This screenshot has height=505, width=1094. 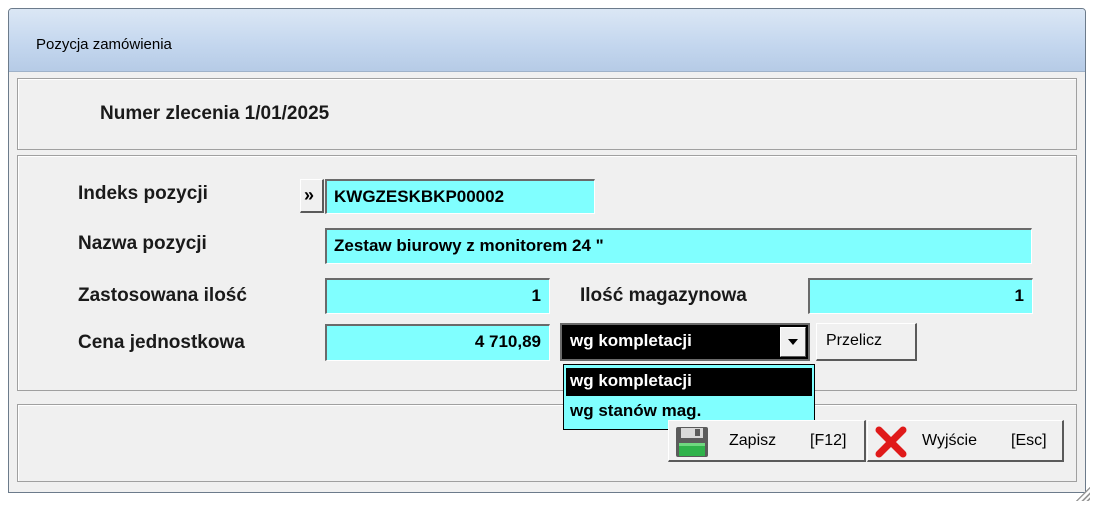 What do you see at coordinates (437, 296) in the screenshot?
I see `quantity-field: 1` at bounding box center [437, 296].